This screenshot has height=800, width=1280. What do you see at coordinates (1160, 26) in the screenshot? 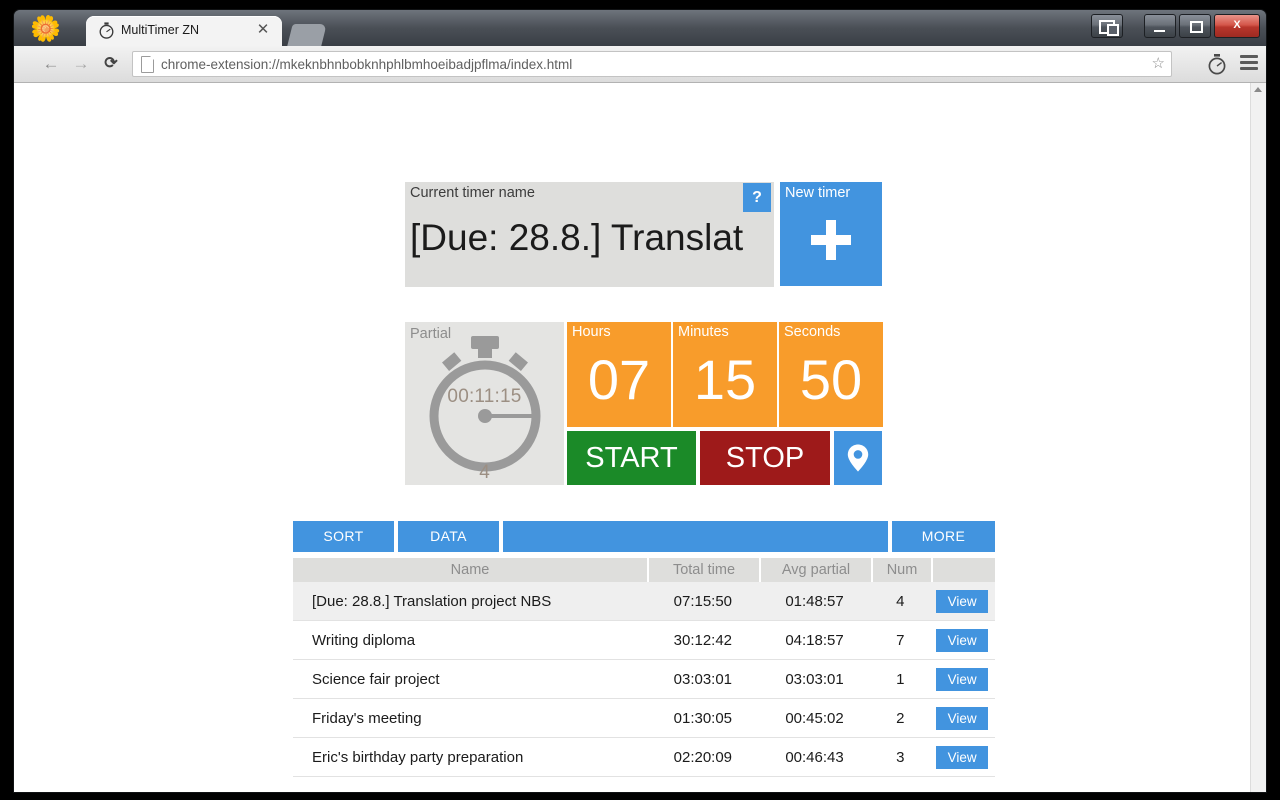
I see `minimize-icon` at bounding box center [1160, 26].